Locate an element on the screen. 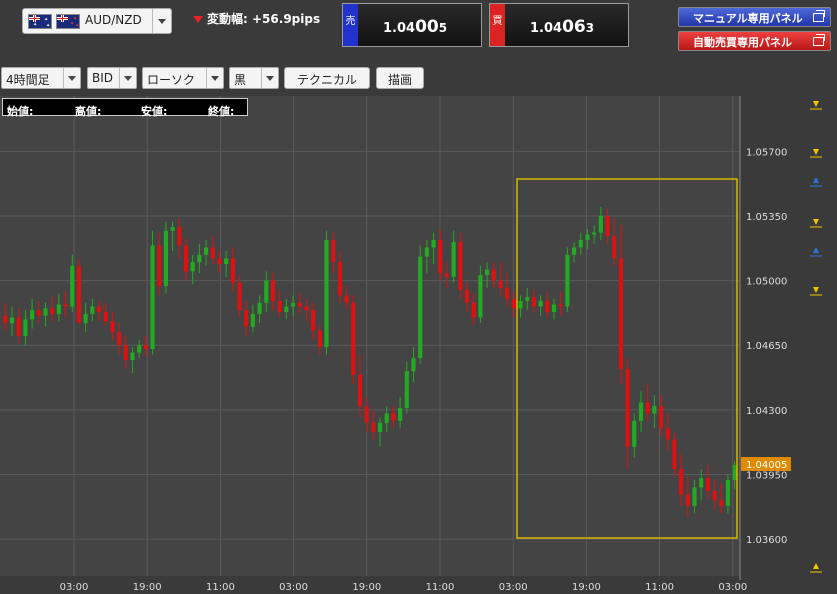  buy-price-button: 買 1.04063 is located at coordinates (559, 25).